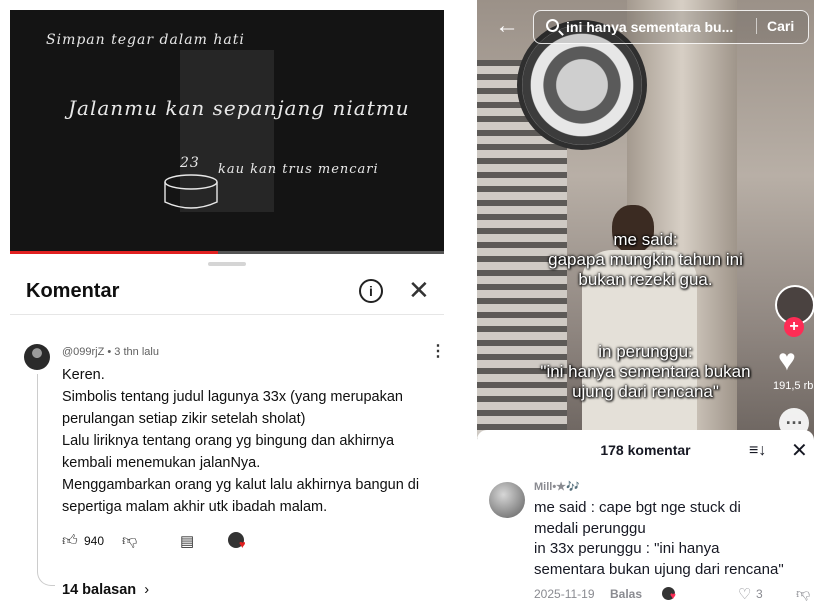  I want to click on reply-thread-line, so click(46, 480).